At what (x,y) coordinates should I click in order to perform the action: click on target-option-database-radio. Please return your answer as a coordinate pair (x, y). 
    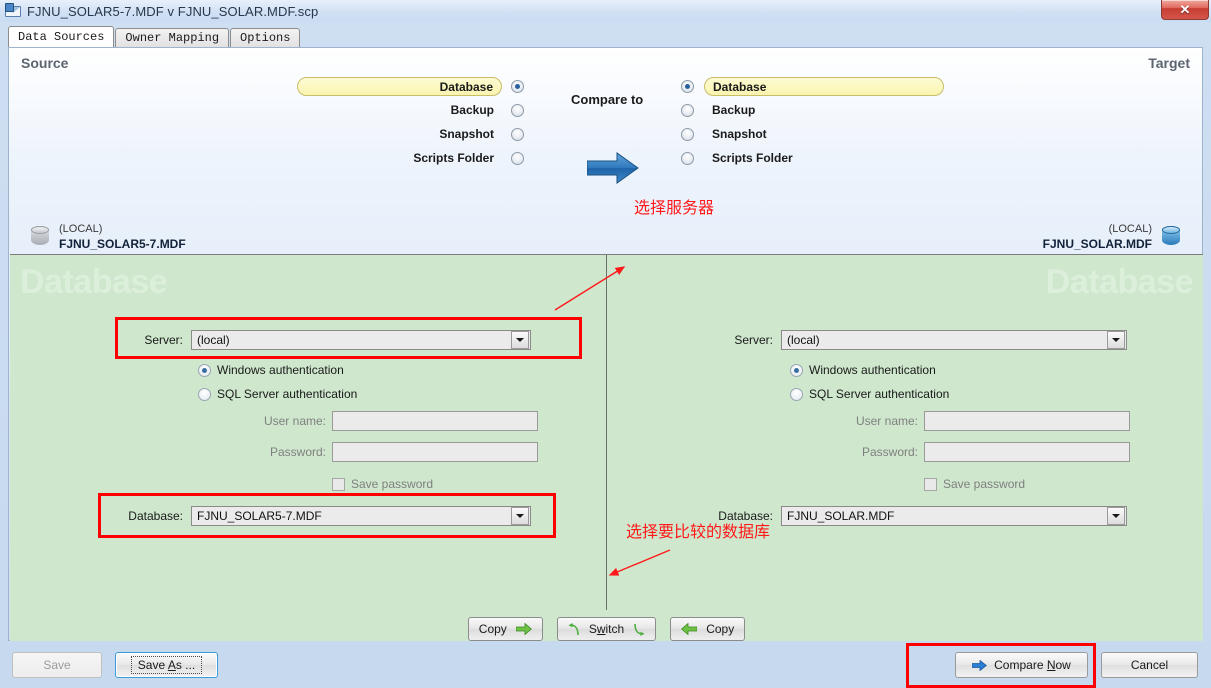
    Looking at the image, I should click on (687, 86).